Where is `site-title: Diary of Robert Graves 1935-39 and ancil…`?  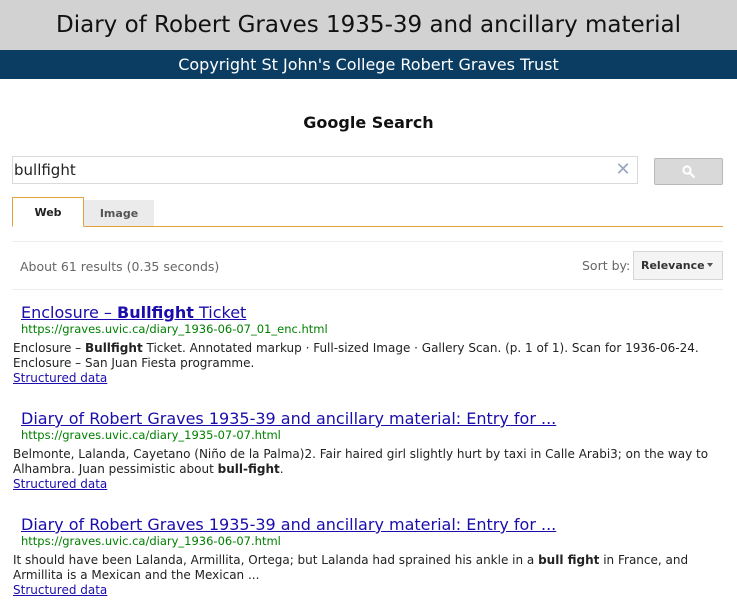 site-title: Diary of Robert Graves 1935-39 and ancil… is located at coordinates (368, 25).